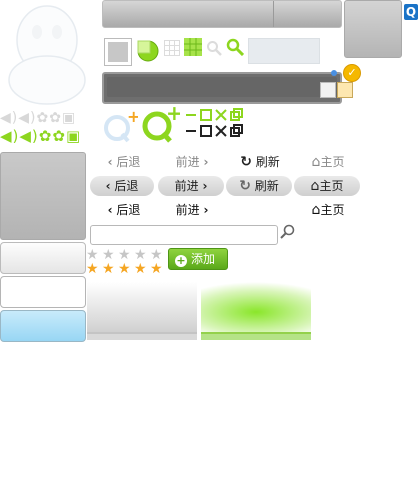 The height and width of the screenshot is (500, 420). I want to click on forward-button: 前进 ›, so click(192, 162).